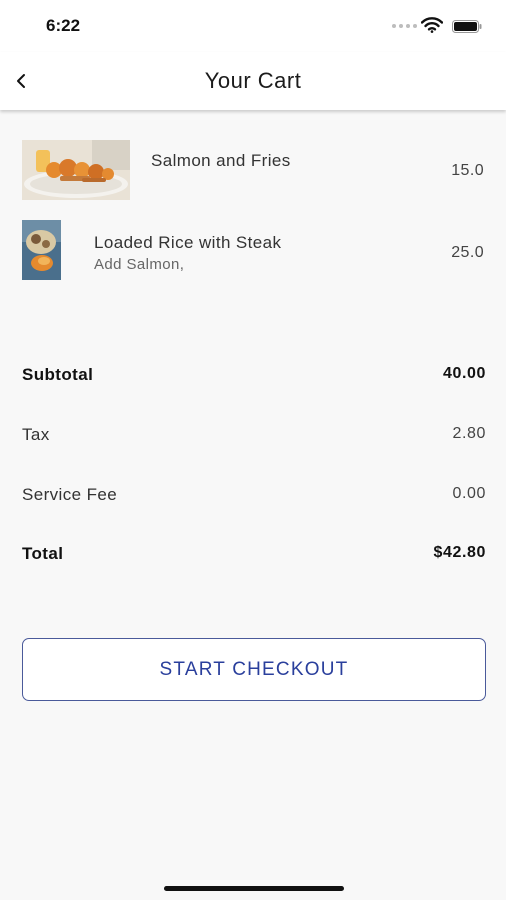  What do you see at coordinates (221, 160) in the screenshot?
I see `item-name: Salmon and Fries` at bounding box center [221, 160].